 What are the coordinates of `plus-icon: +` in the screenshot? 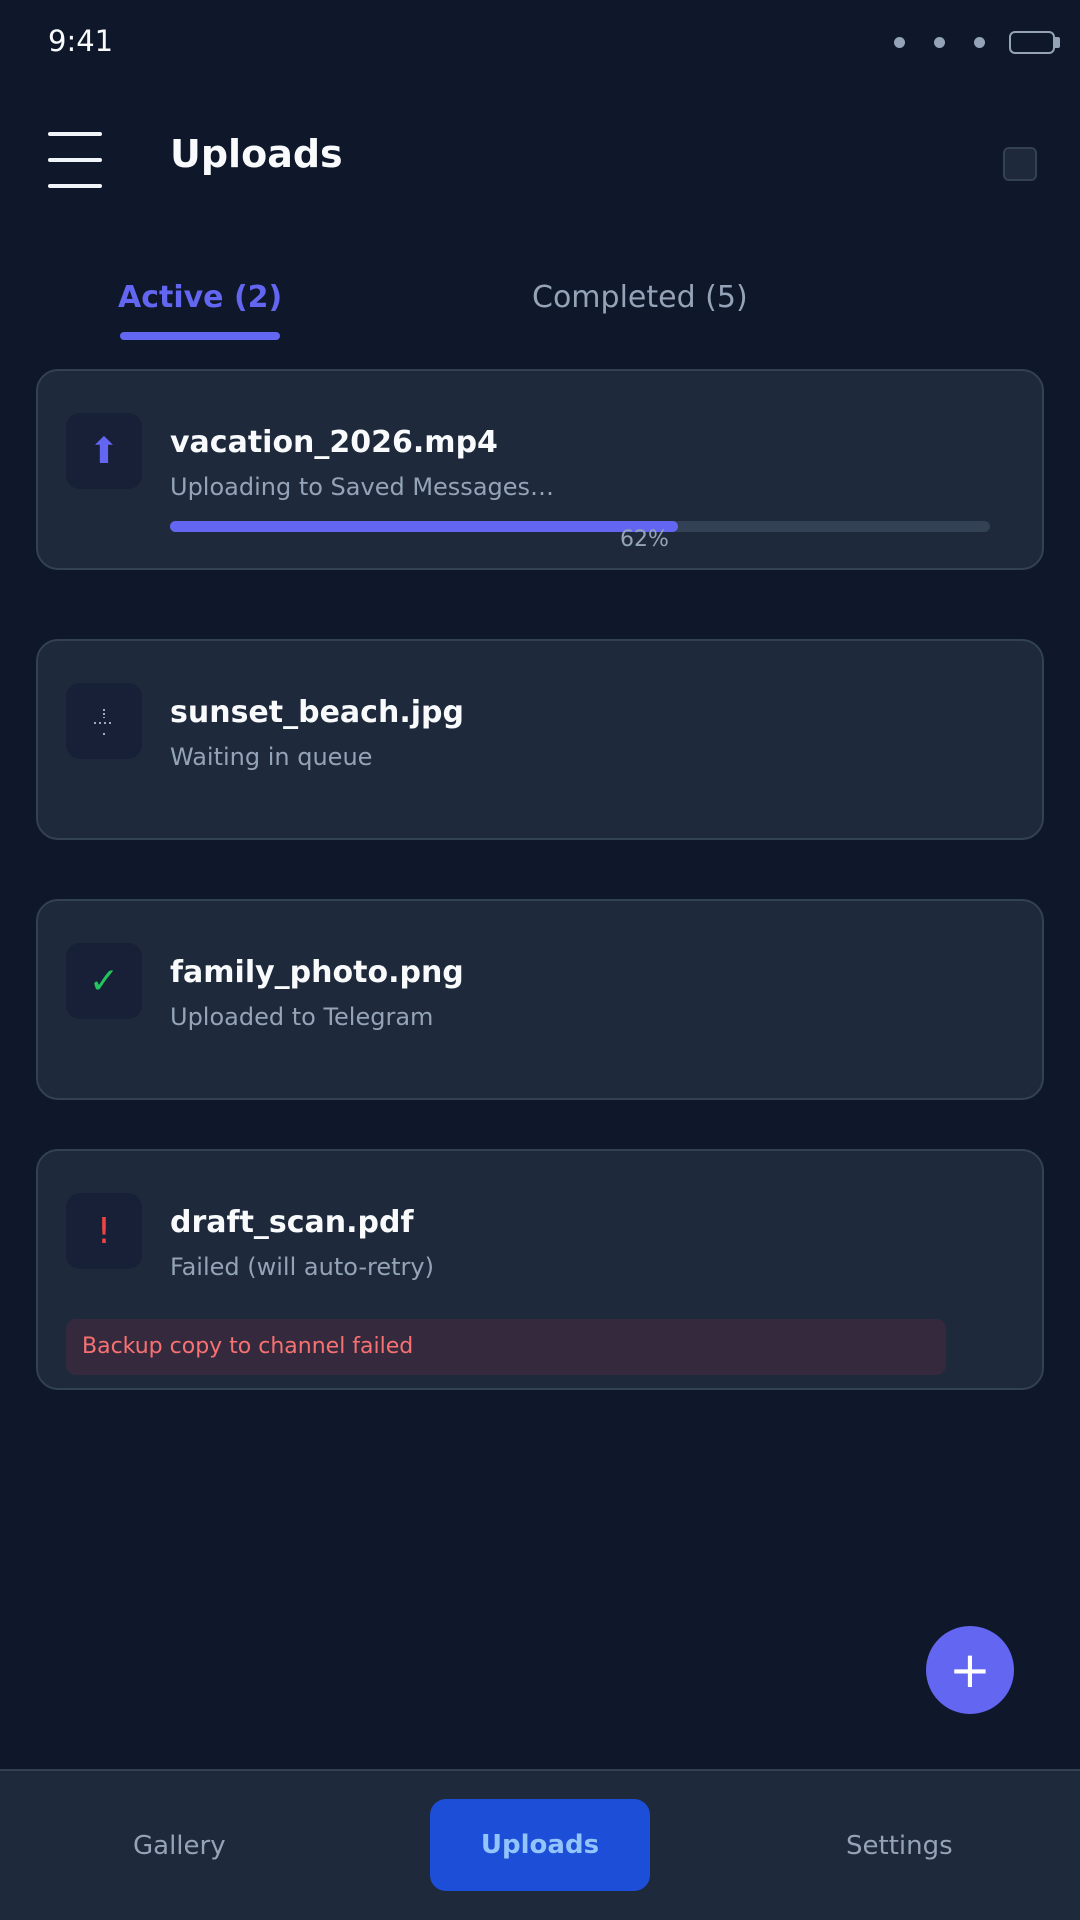 It's located at (970, 1670).